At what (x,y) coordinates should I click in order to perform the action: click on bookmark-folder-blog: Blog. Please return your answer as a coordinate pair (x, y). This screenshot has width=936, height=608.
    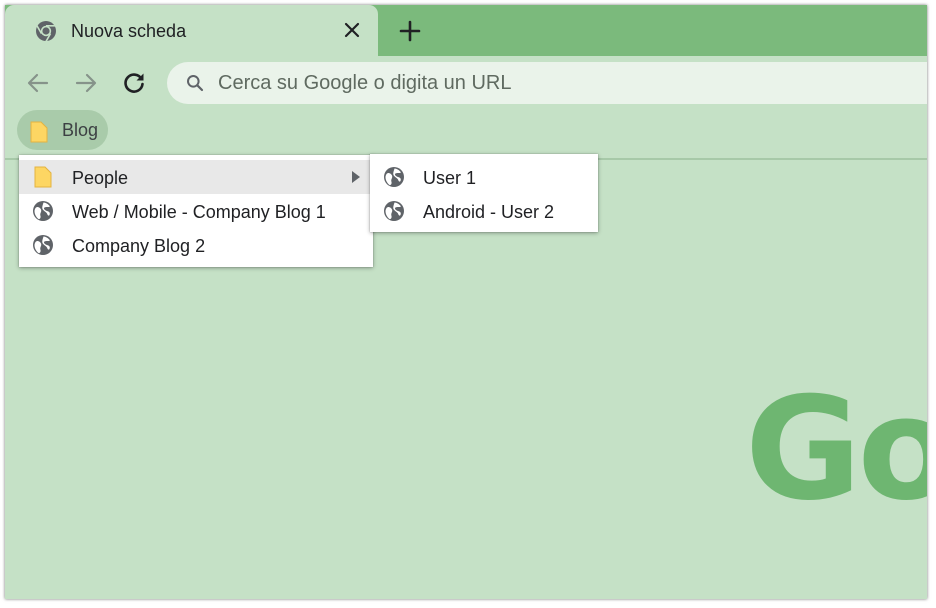
    Looking at the image, I should click on (62, 130).